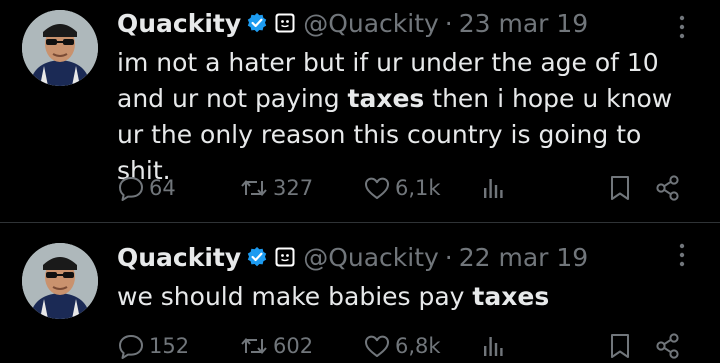 The height and width of the screenshot is (363, 720). I want to click on tweet-text: we should make babies pay taxes, so click(407, 297).